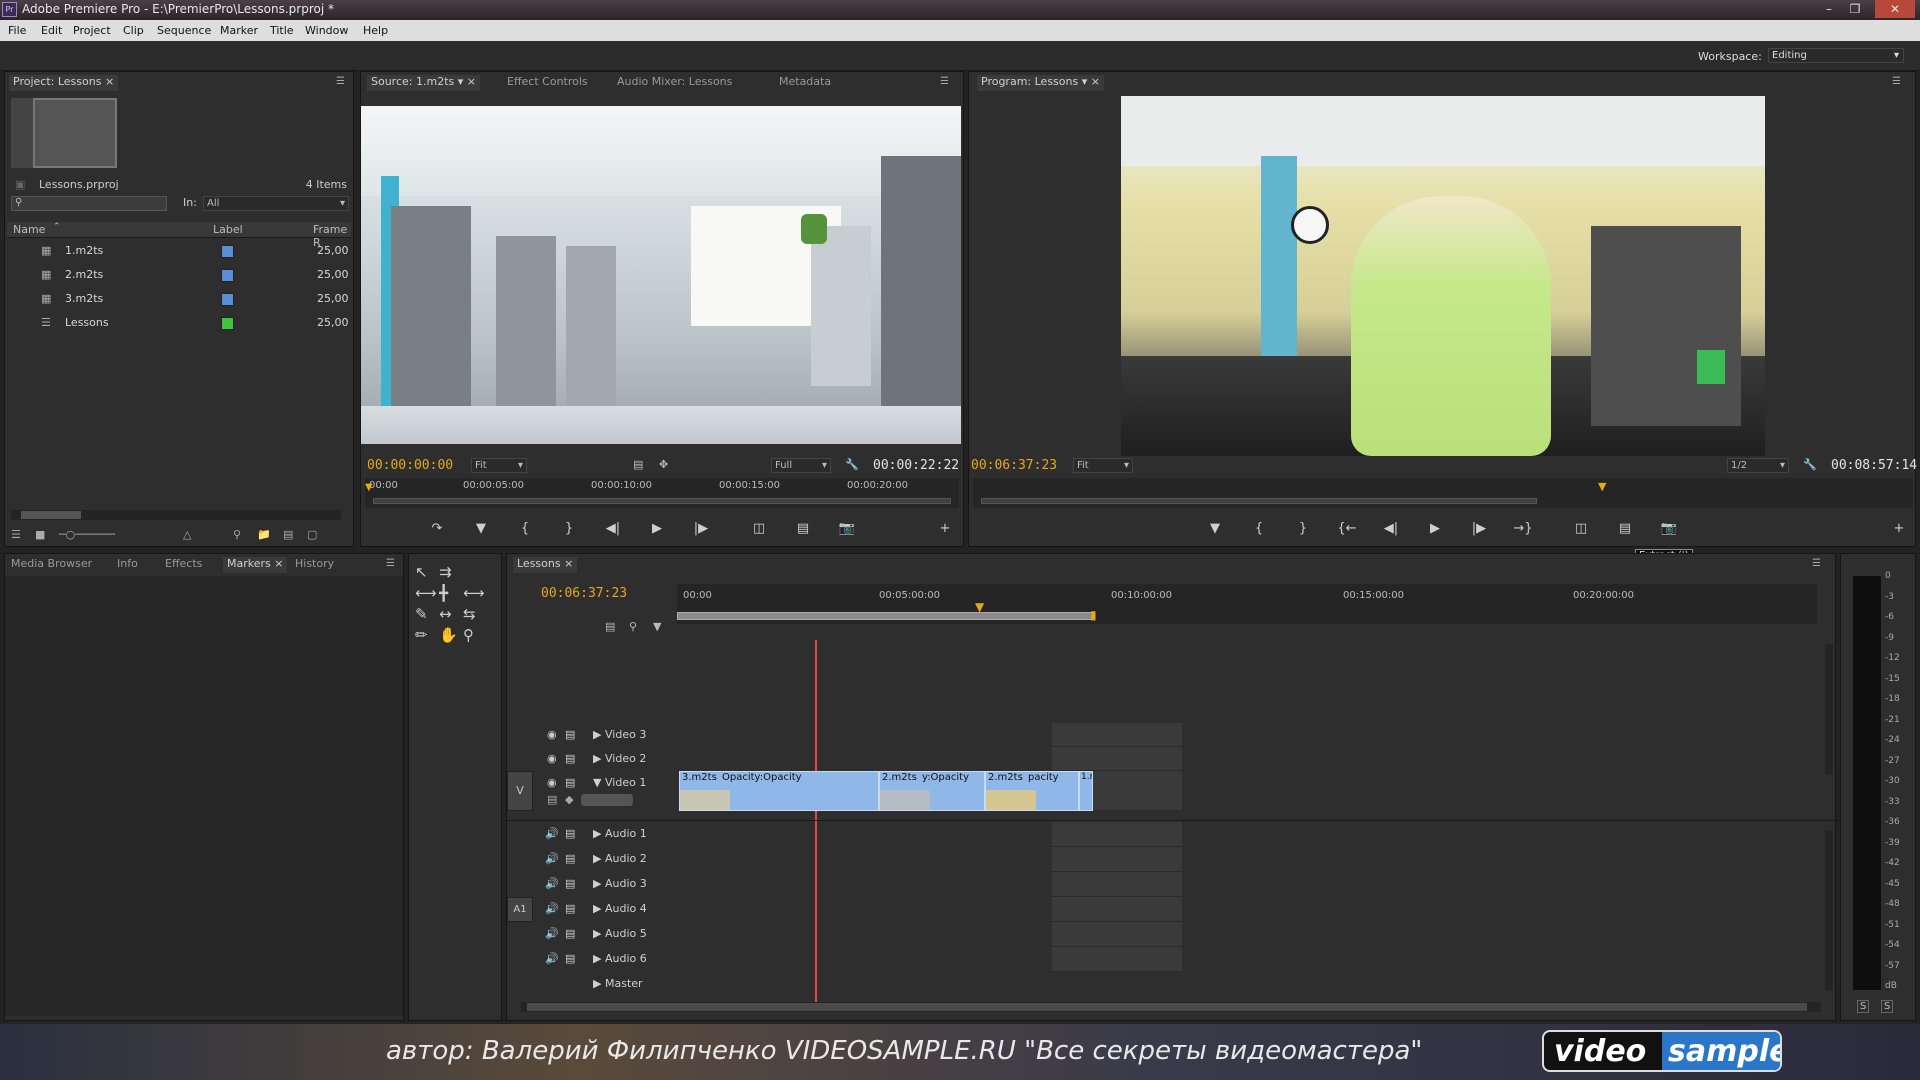 The height and width of the screenshot is (1080, 1920). Describe the element at coordinates (606, 884) in the screenshot. I see `track-audio-3: 🔊 ▤ ▶ Audio 3` at that location.